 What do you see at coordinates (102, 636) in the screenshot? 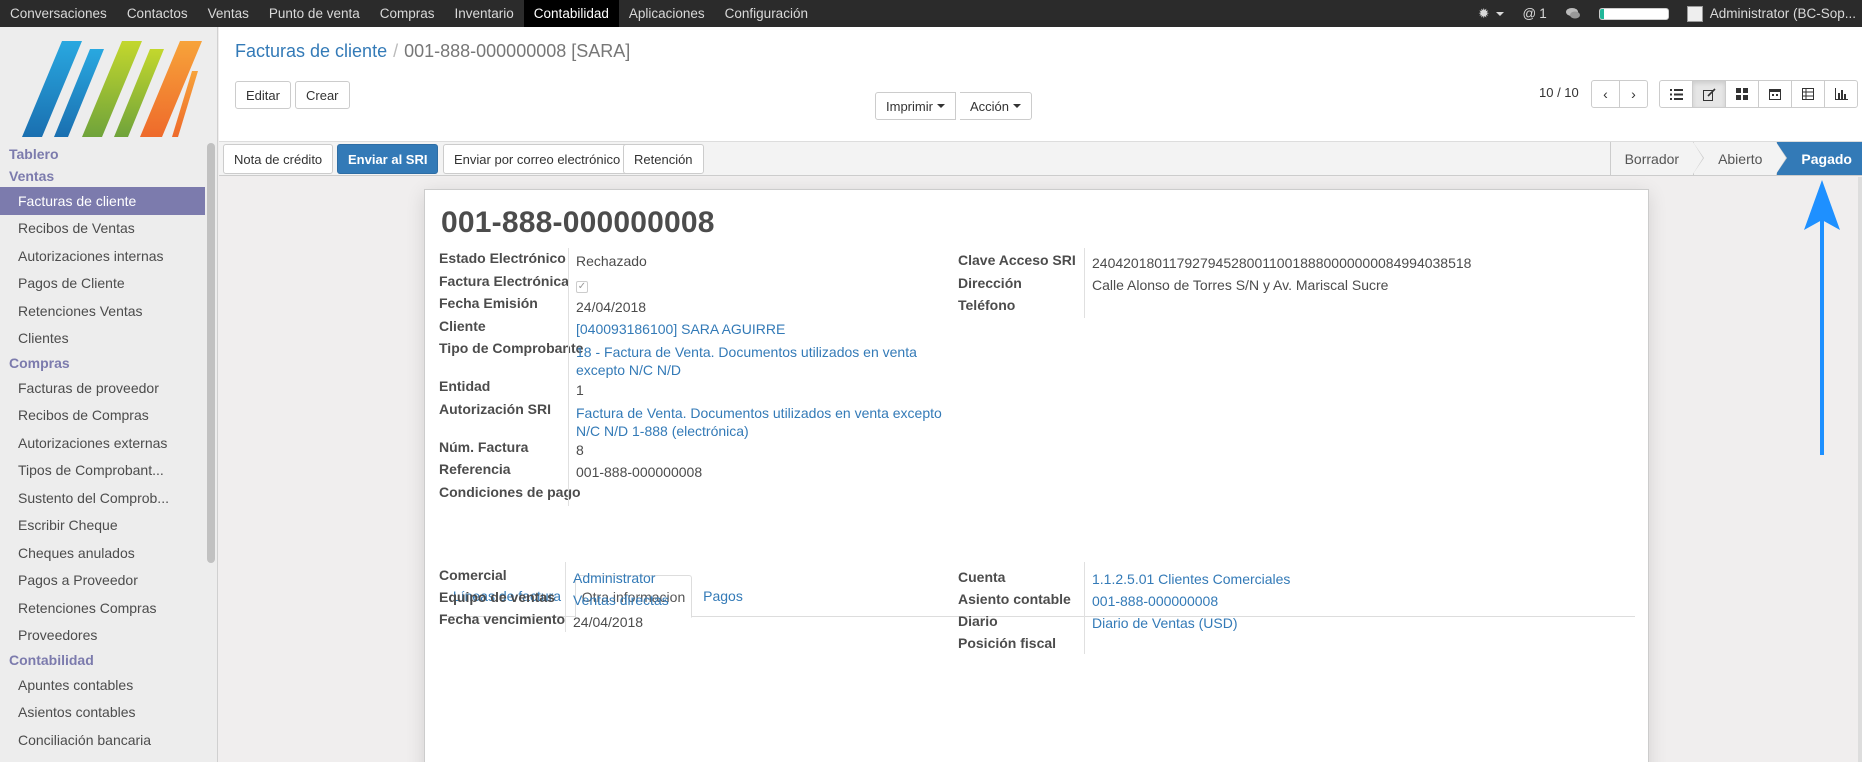
I see `sidebar-item-proveedores: Proveedores` at bounding box center [102, 636].